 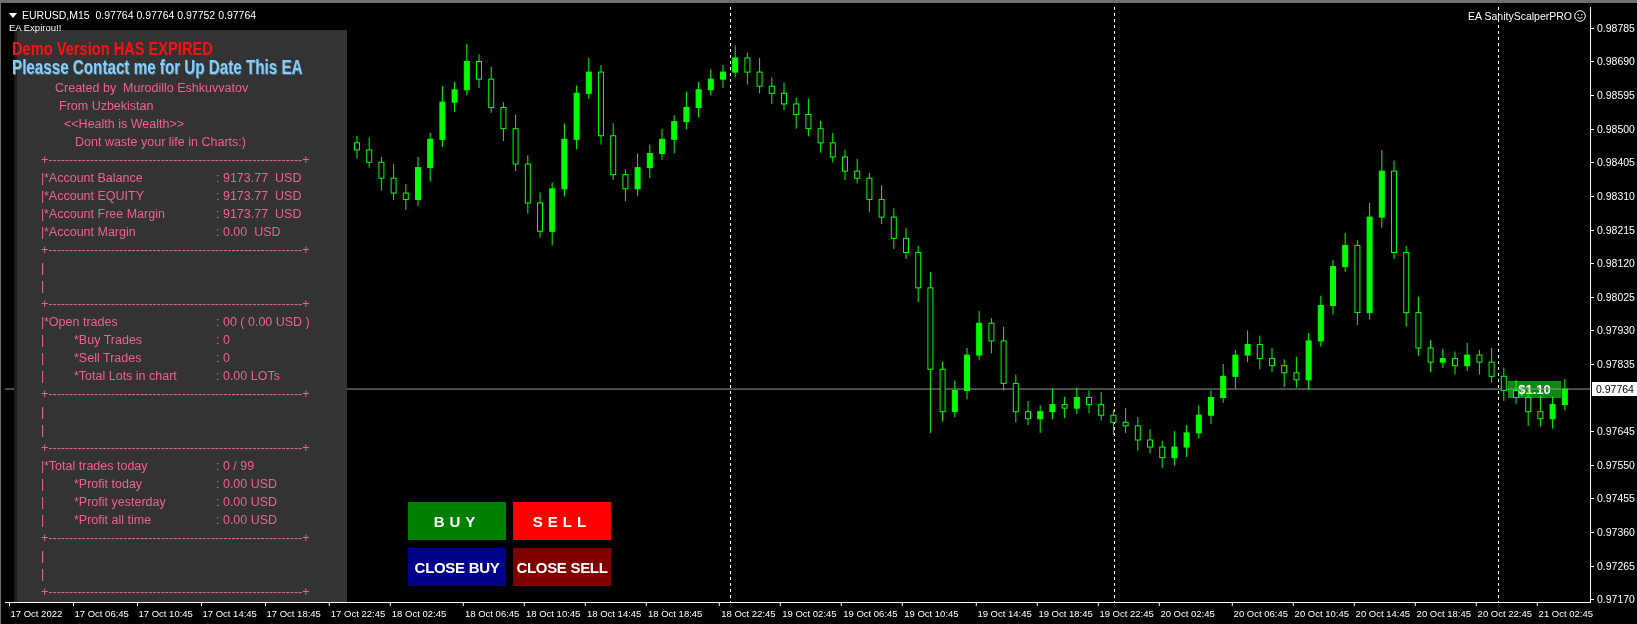 What do you see at coordinates (1320, 611) in the screenshot?
I see `time-tick: 20 Oct 10:45` at bounding box center [1320, 611].